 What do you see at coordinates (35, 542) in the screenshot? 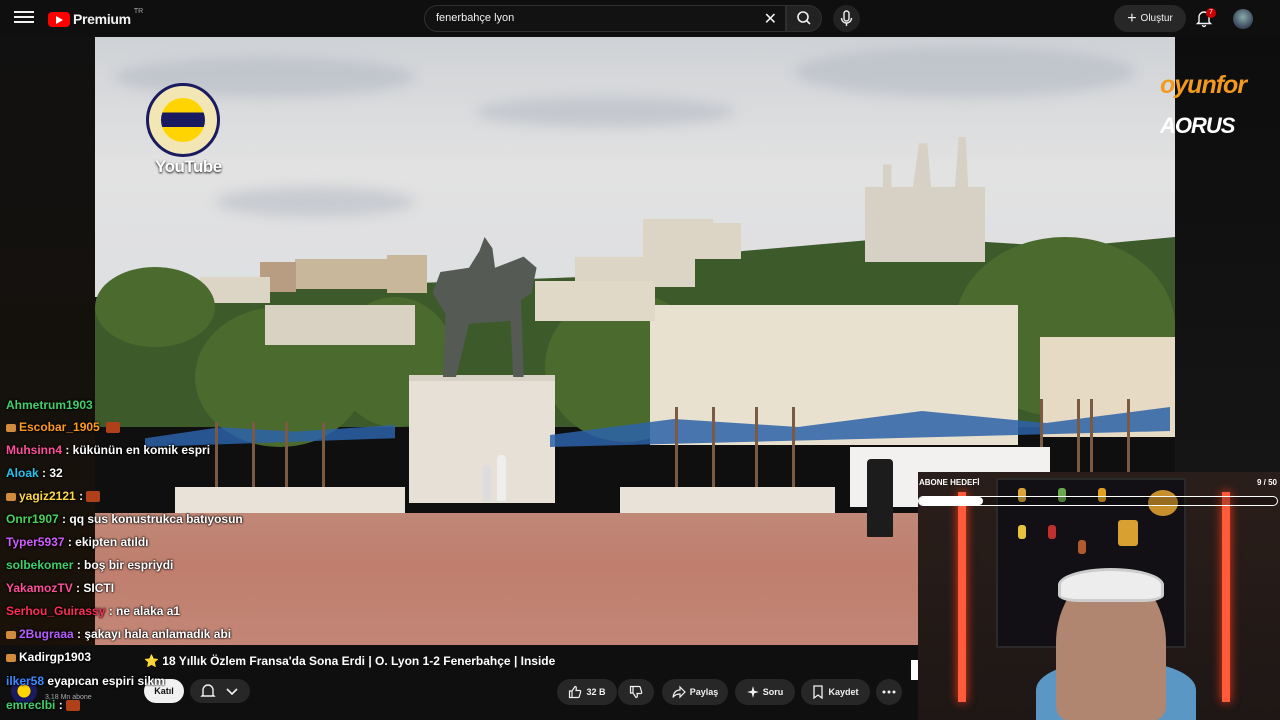
I see `chat-username: Typer5937` at bounding box center [35, 542].